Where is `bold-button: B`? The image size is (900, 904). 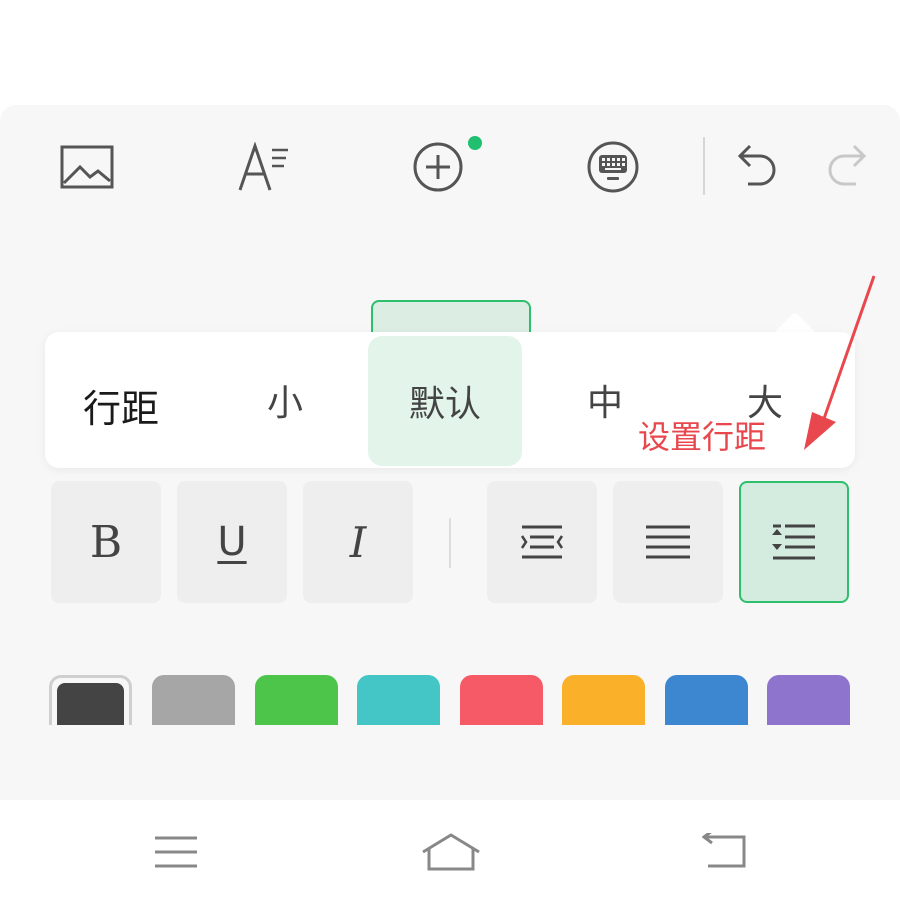
bold-button: B is located at coordinates (106, 542).